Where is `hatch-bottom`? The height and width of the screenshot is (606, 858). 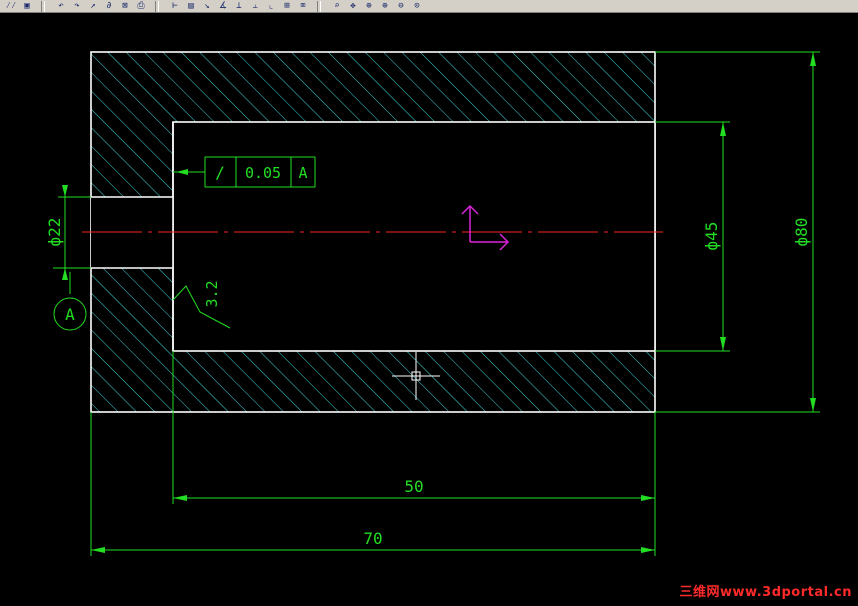 hatch-bottom is located at coordinates (373, 381).